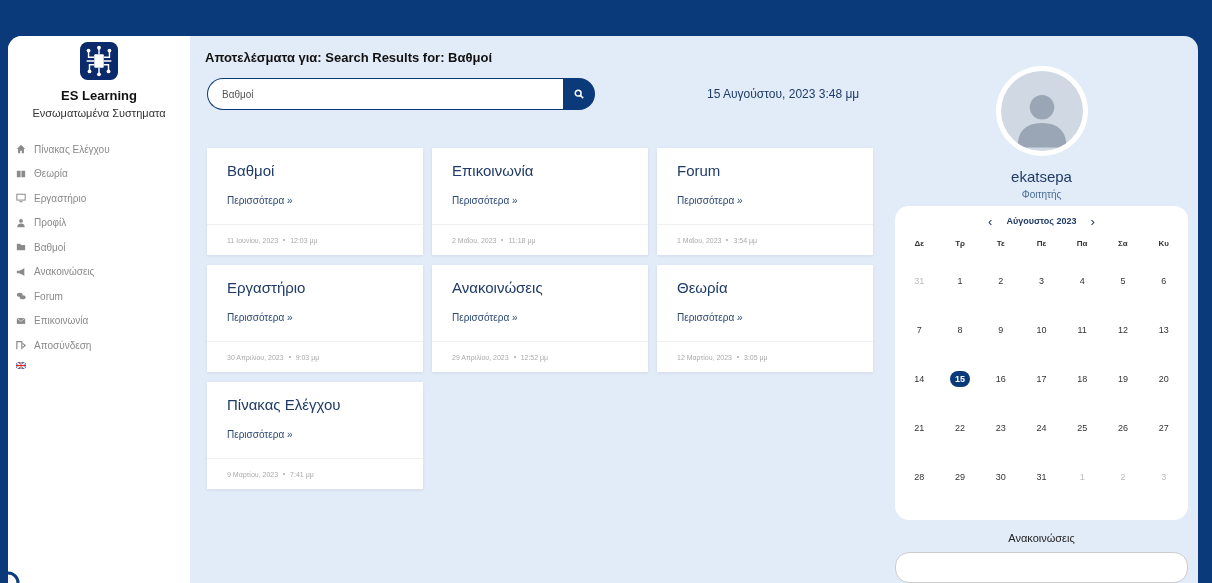  What do you see at coordinates (42, 173) in the screenshot?
I see `sidebar-item: Θεωρία` at bounding box center [42, 173].